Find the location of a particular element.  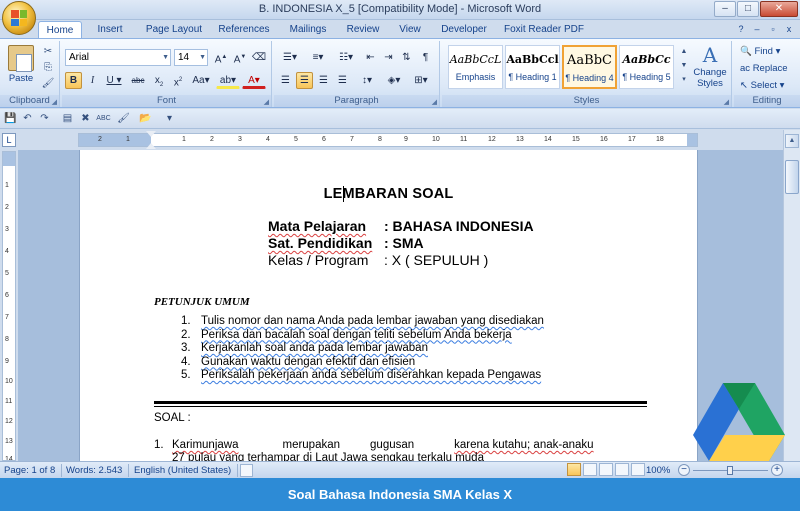

ruler-tick-label: 12 is located at coordinates (9, 421).